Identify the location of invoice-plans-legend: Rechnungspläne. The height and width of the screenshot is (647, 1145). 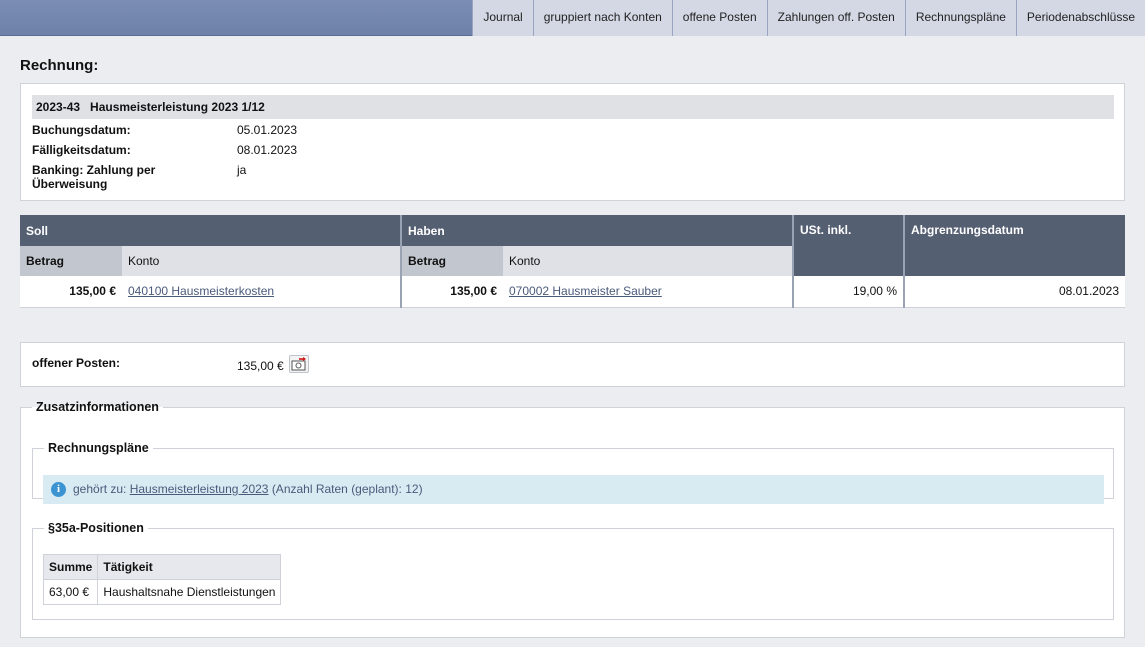
(98, 448).